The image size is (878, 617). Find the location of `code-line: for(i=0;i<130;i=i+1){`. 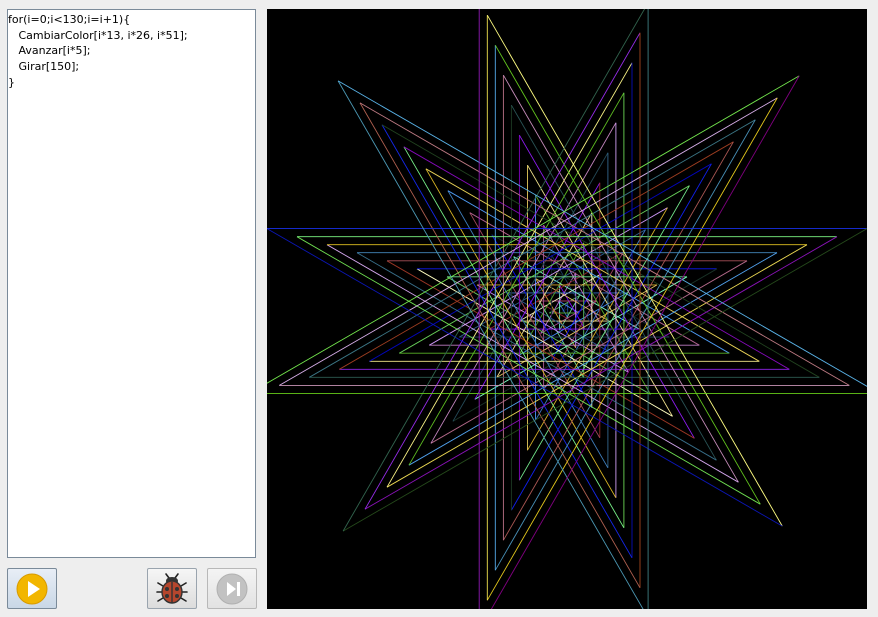

code-line: for(i=0;i<130;i=i+1){ is located at coordinates (69, 19).